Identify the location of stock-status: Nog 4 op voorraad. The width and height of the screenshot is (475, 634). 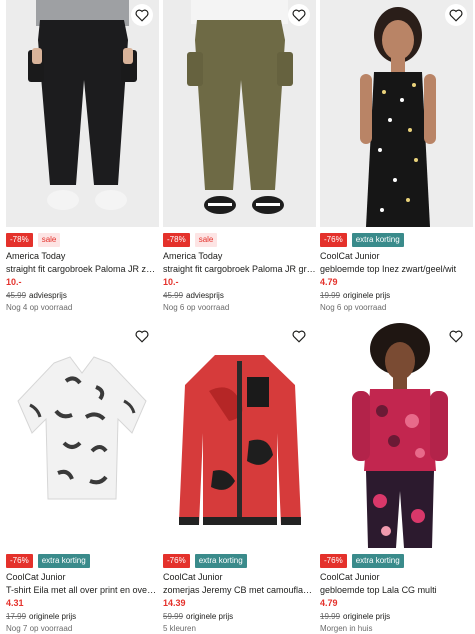
(39, 307).